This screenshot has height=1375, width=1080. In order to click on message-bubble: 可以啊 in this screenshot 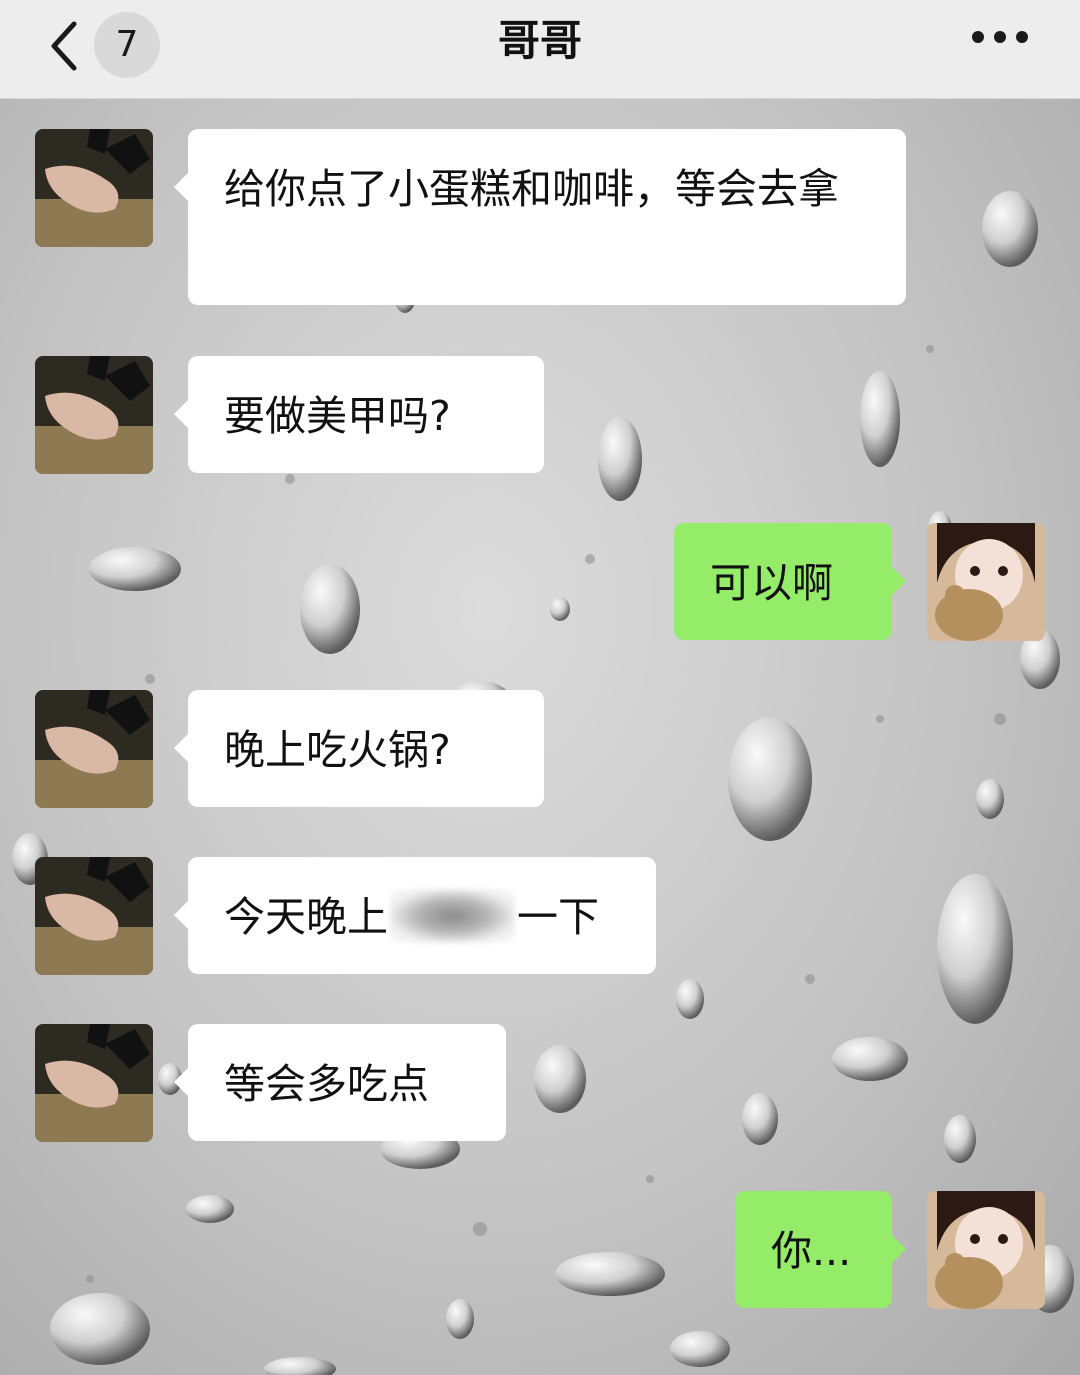, I will do `click(790, 581)`.